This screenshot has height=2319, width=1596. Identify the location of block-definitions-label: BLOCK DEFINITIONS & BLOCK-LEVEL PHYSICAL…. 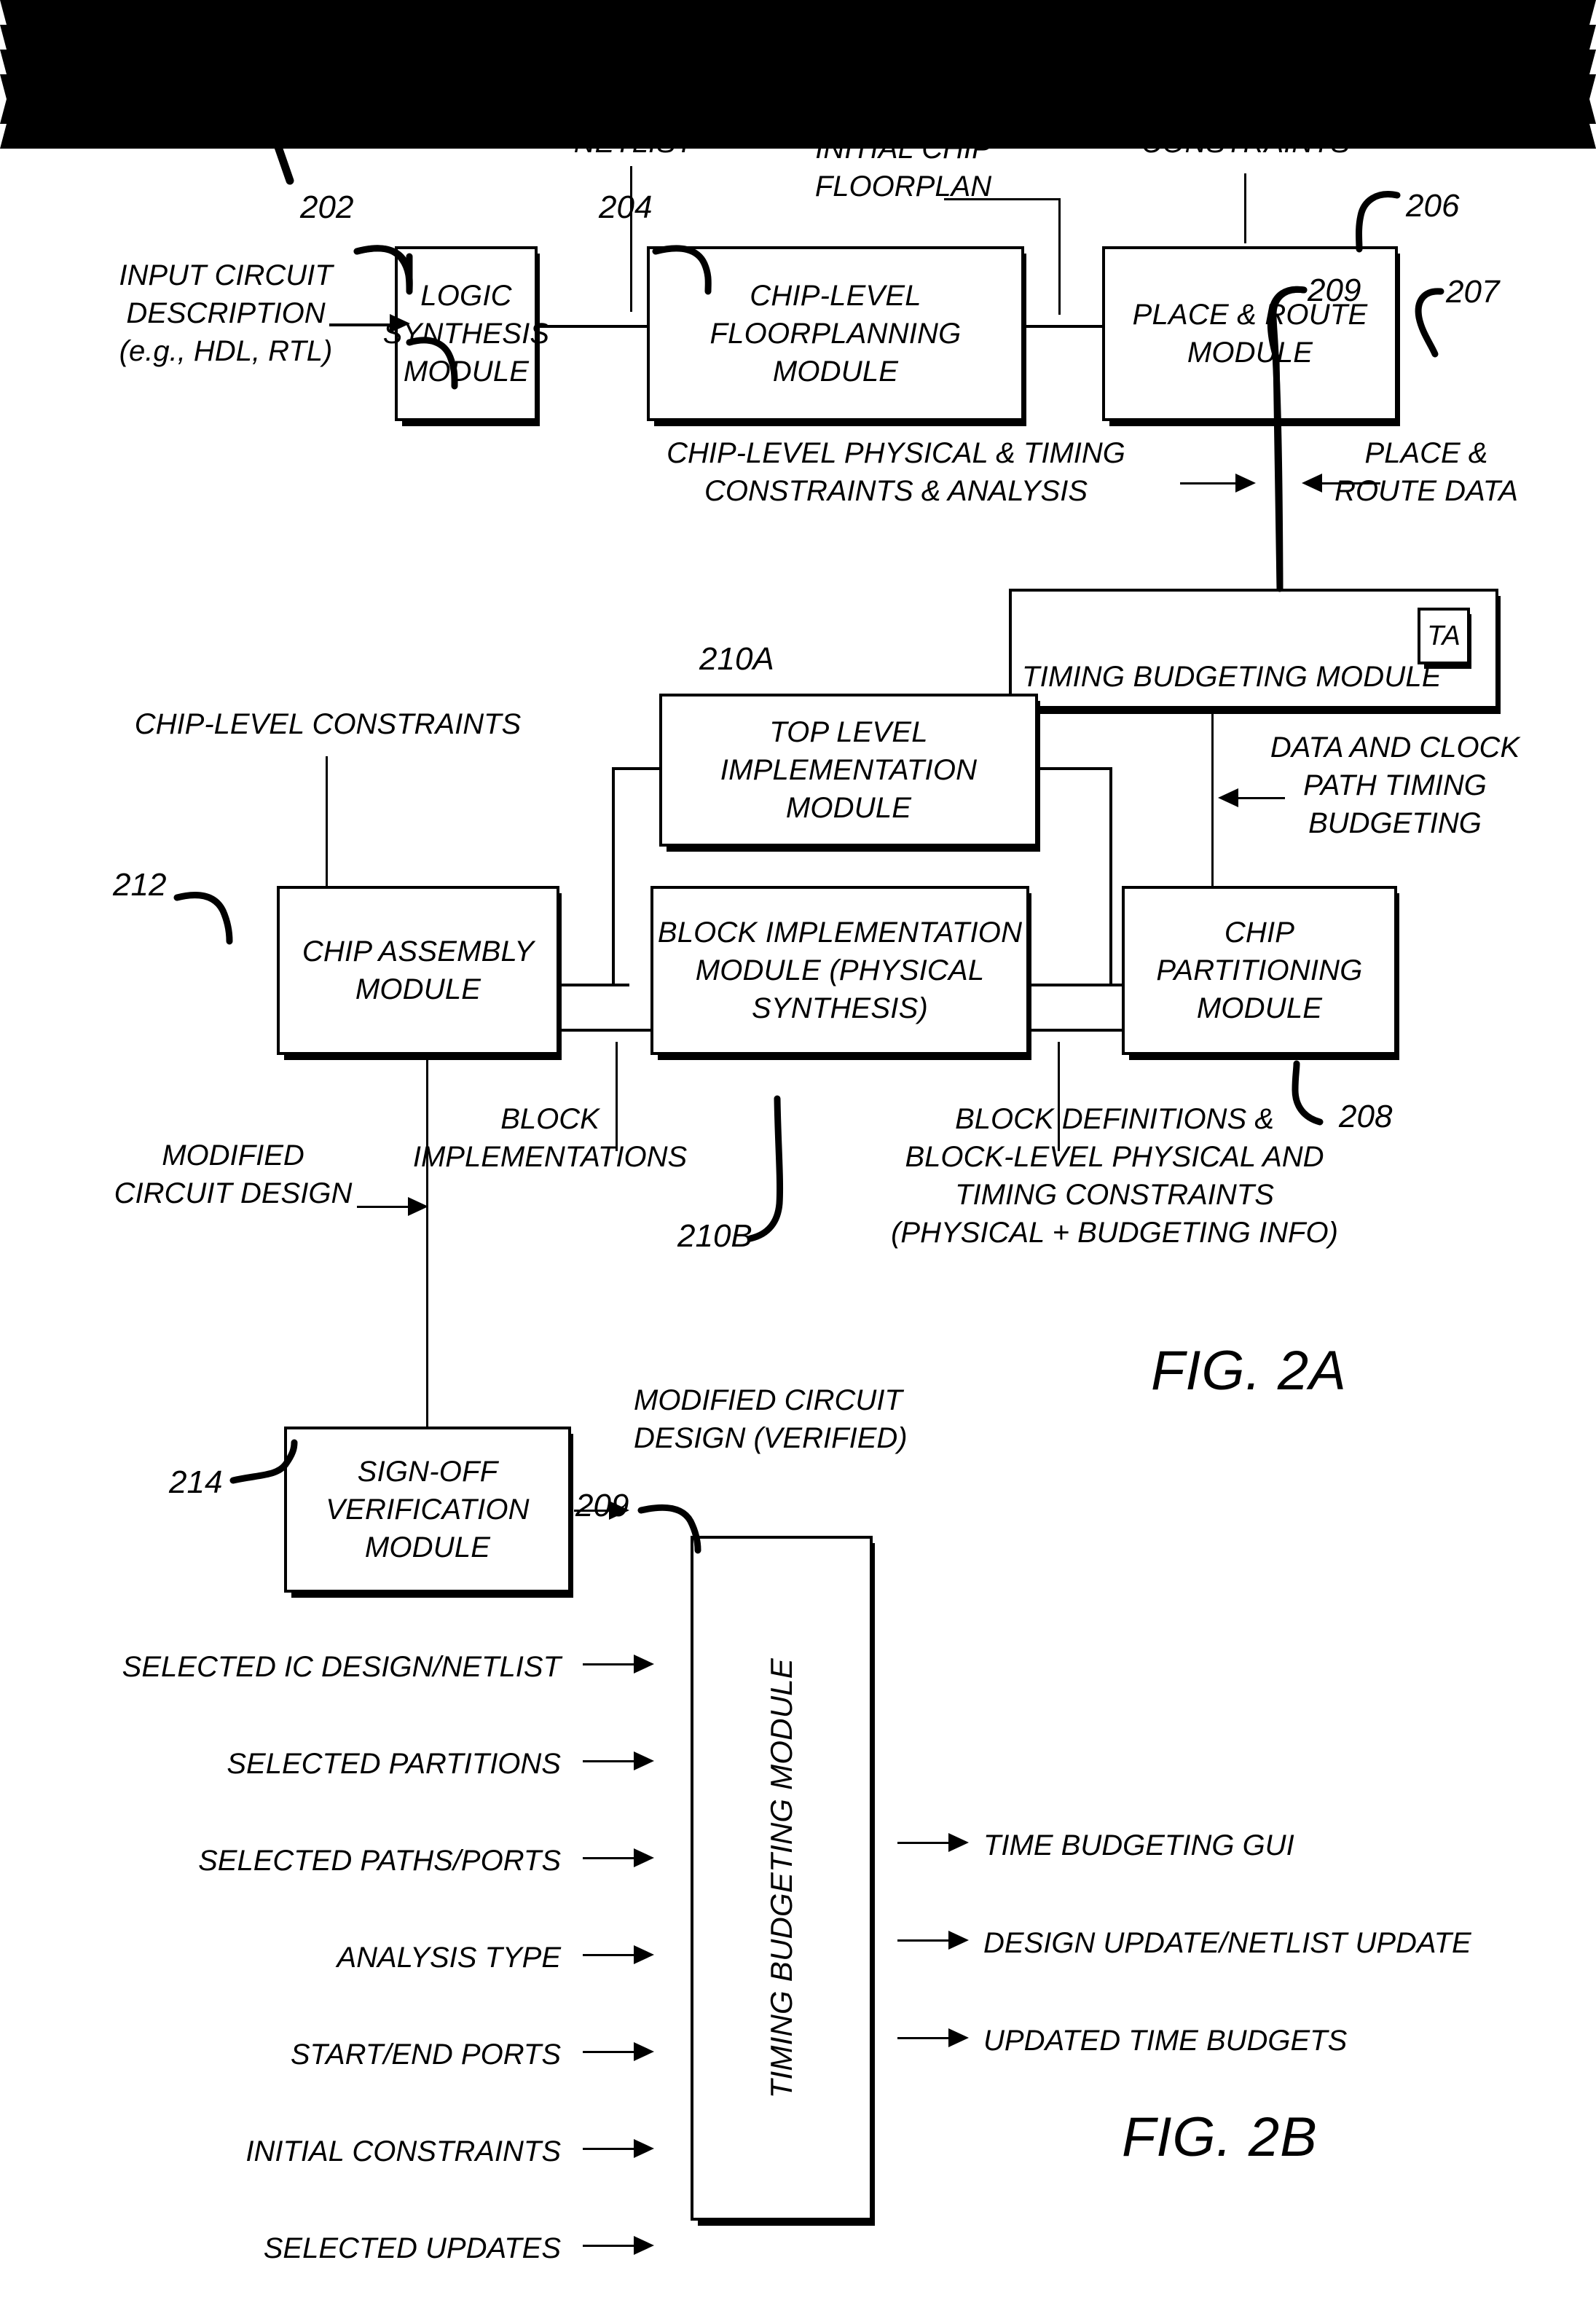
(1114, 1176).